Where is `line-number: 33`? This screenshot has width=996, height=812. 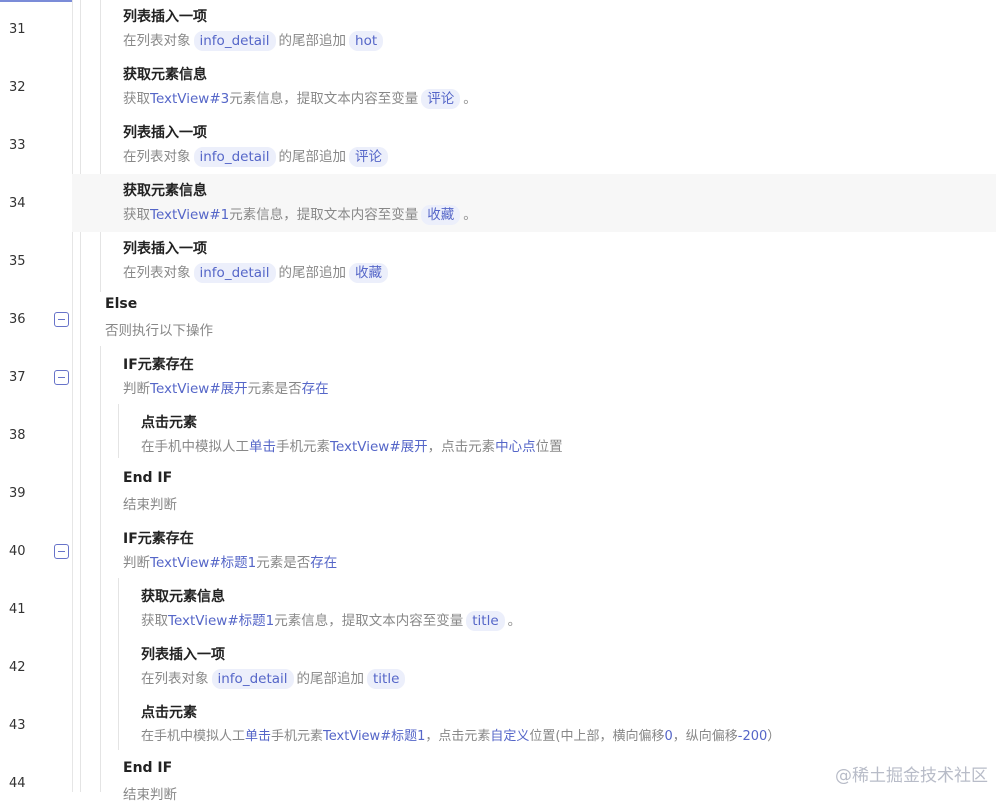 line-number: 33 is located at coordinates (17, 145).